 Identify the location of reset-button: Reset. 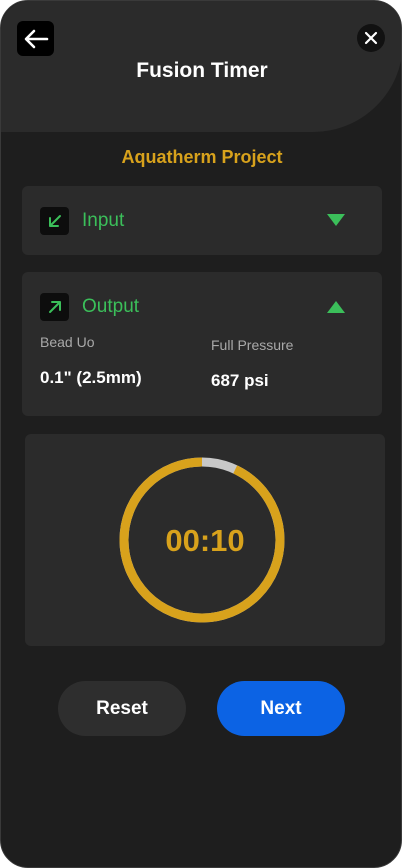
(122, 708).